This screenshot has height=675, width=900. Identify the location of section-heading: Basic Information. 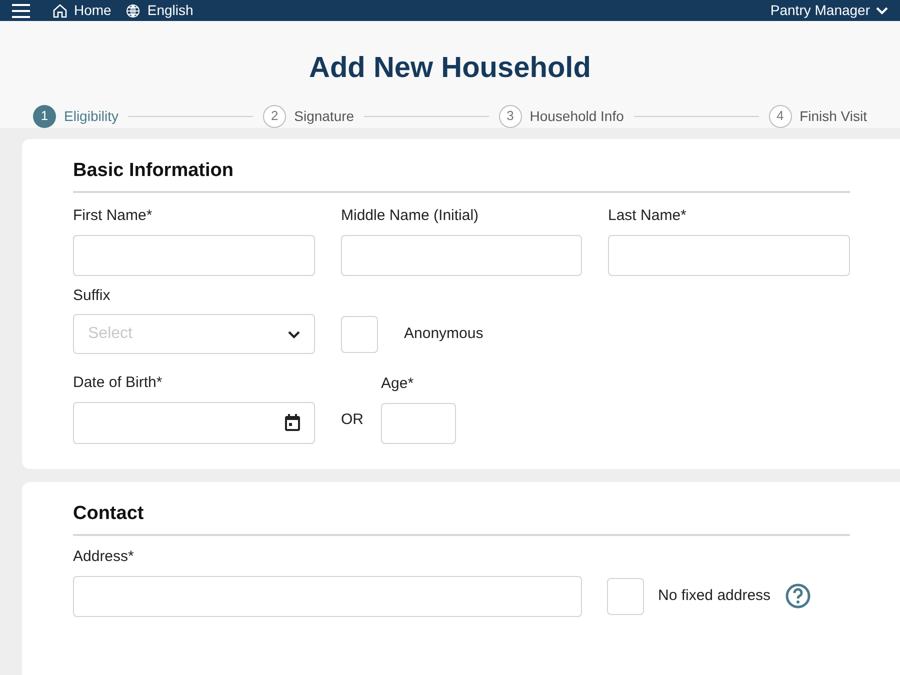
(461, 174).